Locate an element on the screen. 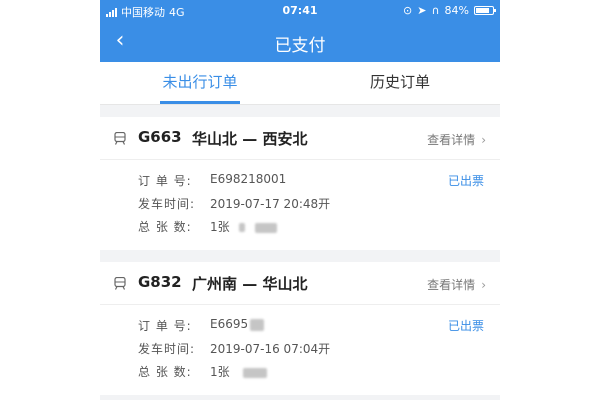 Image resolution: width=600 pixels, height=400 pixels. departure-time: 2019-07-17 20:48开 is located at coordinates (270, 204).